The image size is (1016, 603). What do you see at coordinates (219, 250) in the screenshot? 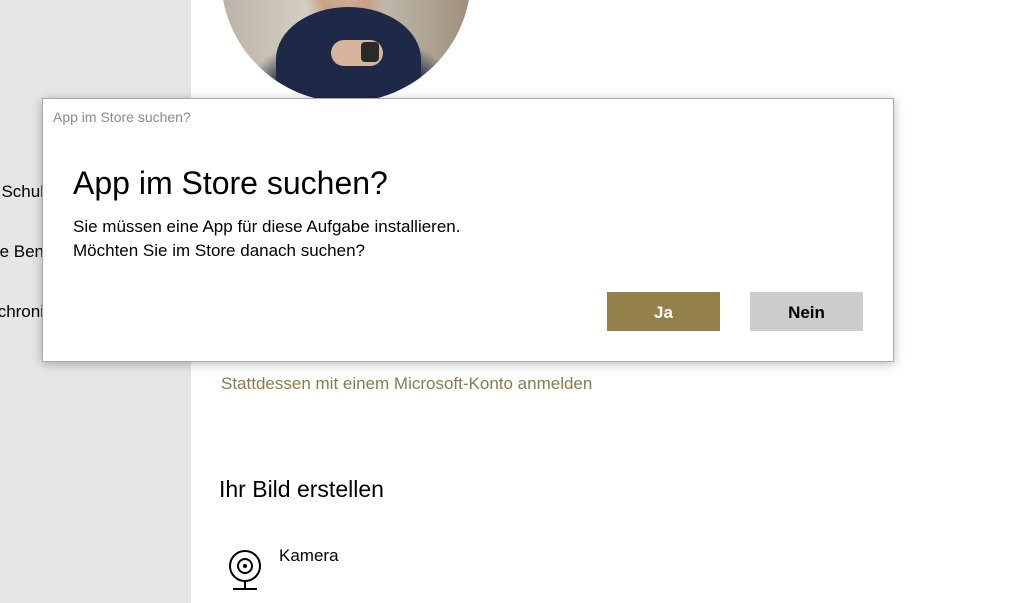
I see `dialog-message-line-2: Möchten Sie im Store danach suchen?` at bounding box center [219, 250].